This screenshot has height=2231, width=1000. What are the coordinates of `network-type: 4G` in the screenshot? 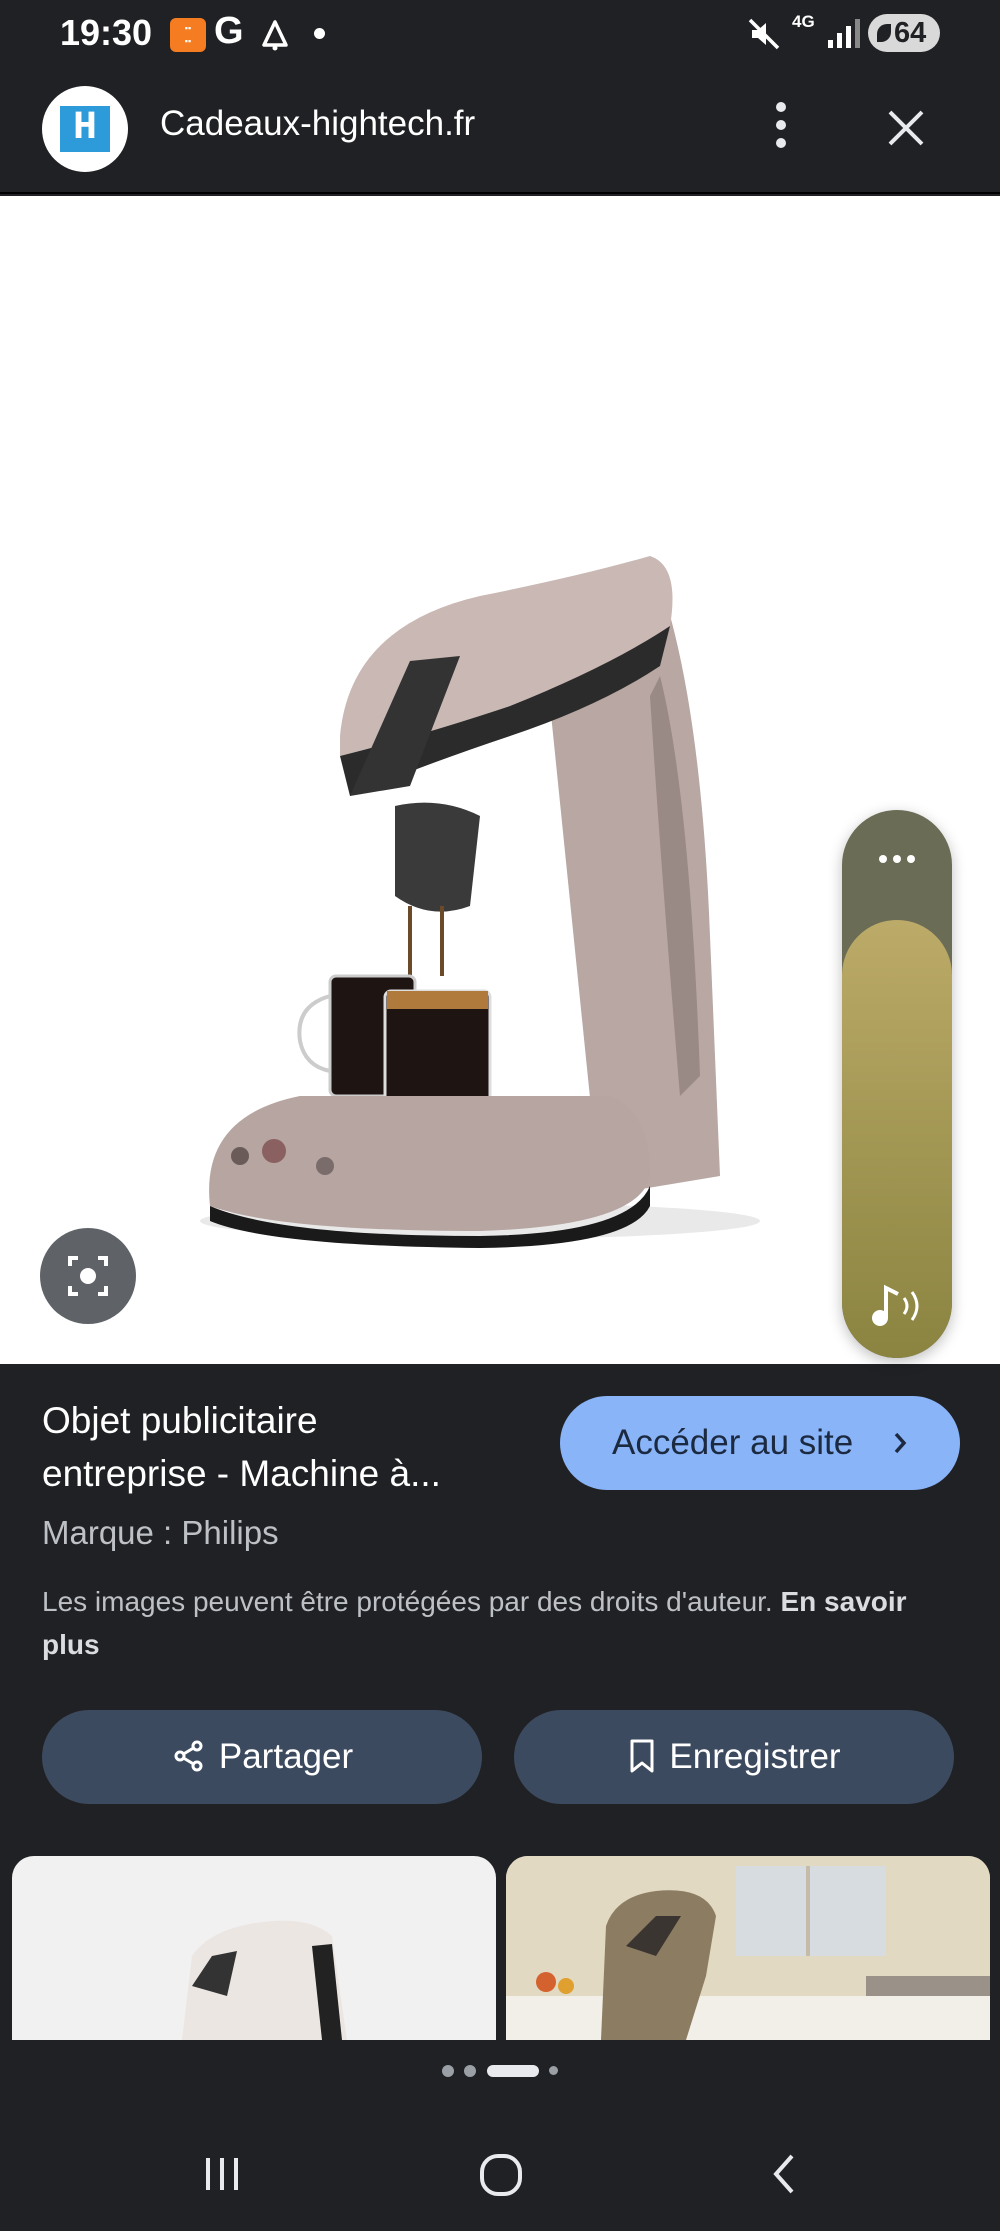 It's located at (803, 21).